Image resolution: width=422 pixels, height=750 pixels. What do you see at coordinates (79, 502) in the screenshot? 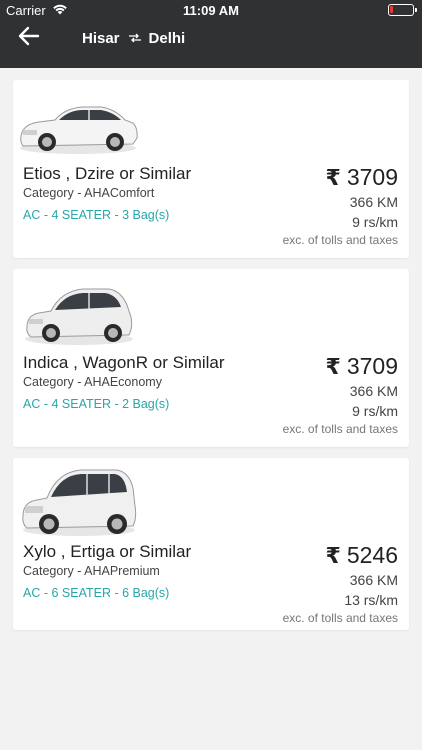
I see `mpv-car-image` at bounding box center [79, 502].